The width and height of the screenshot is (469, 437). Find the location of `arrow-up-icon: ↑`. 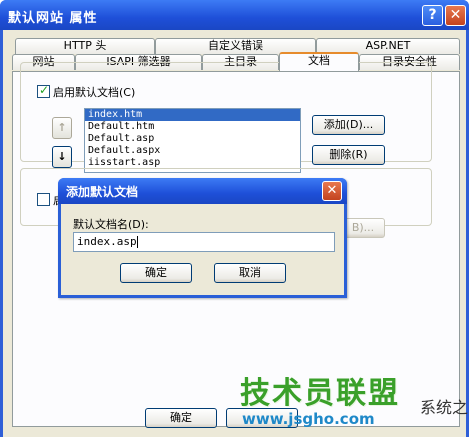

arrow-up-icon: ↑ is located at coordinates (62, 127).